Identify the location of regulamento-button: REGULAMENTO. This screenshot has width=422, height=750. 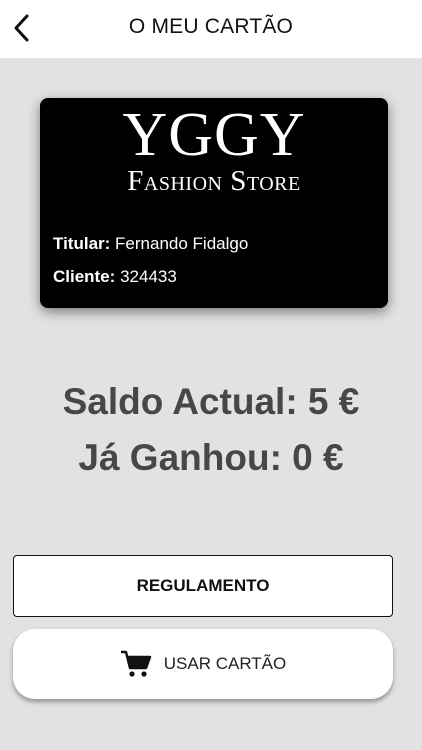
(203, 586).